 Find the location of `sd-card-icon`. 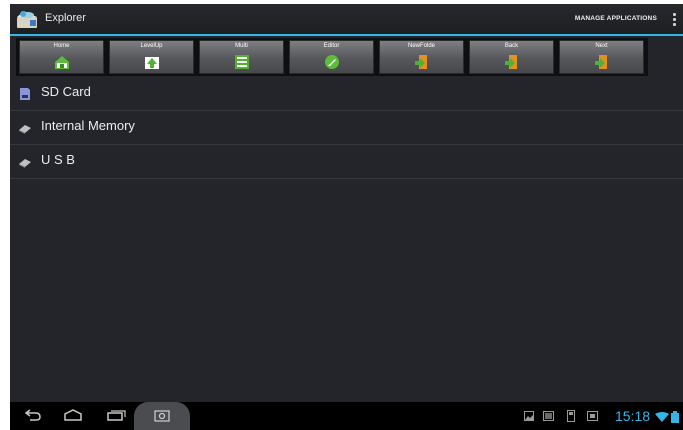

sd-card-icon is located at coordinates (25, 94).